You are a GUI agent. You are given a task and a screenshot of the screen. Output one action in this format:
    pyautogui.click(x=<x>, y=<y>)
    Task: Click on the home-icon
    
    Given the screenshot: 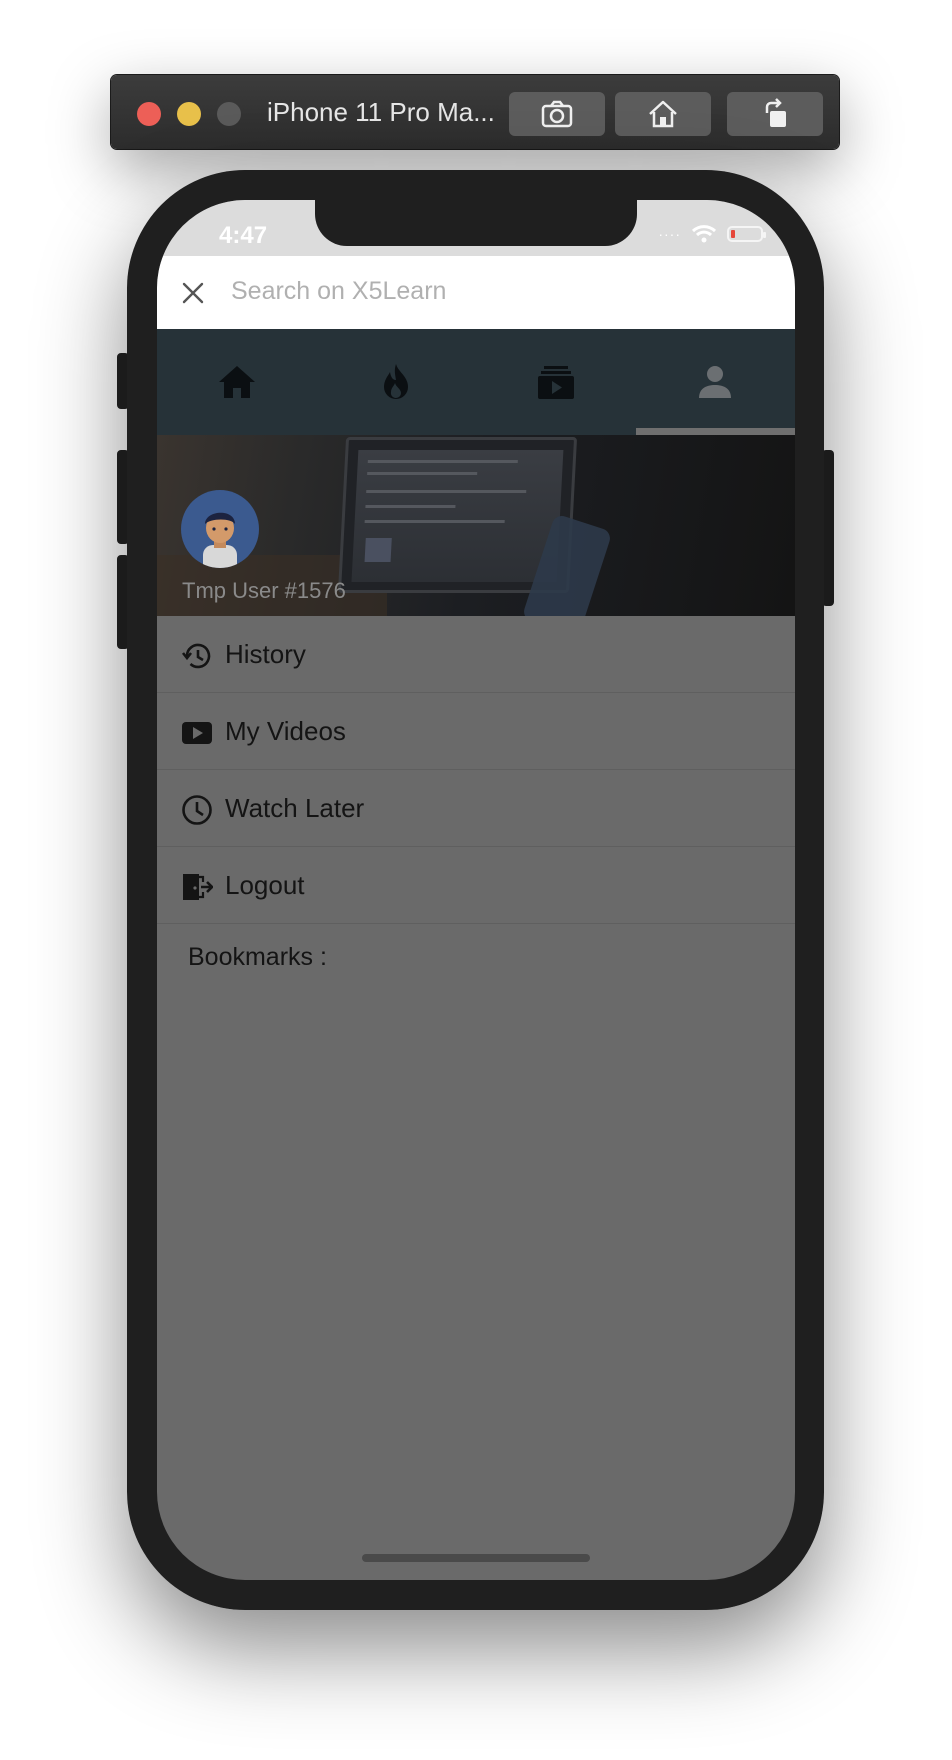 What is the action you would take?
    pyautogui.click(x=236, y=382)
    